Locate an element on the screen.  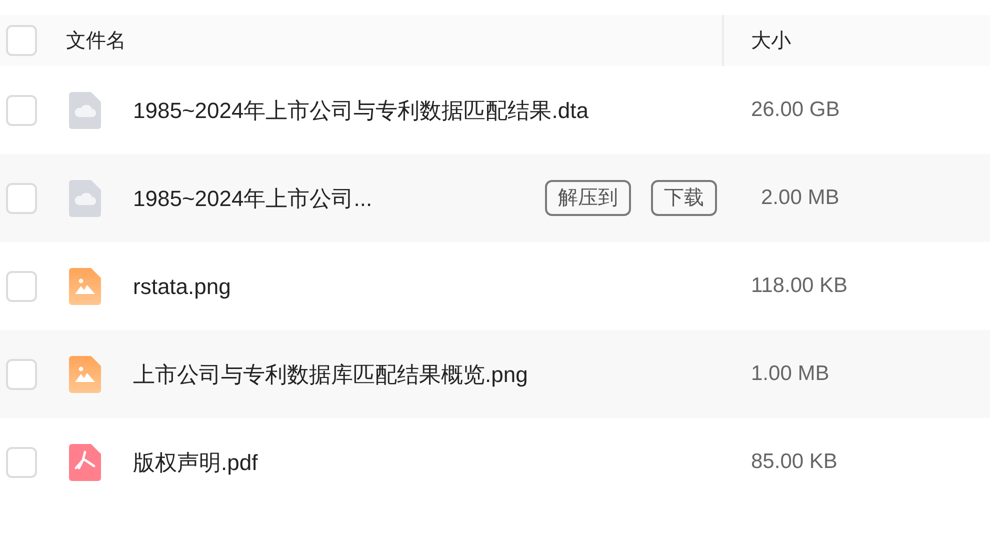
column-header: 大小 is located at coordinates (770, 41).